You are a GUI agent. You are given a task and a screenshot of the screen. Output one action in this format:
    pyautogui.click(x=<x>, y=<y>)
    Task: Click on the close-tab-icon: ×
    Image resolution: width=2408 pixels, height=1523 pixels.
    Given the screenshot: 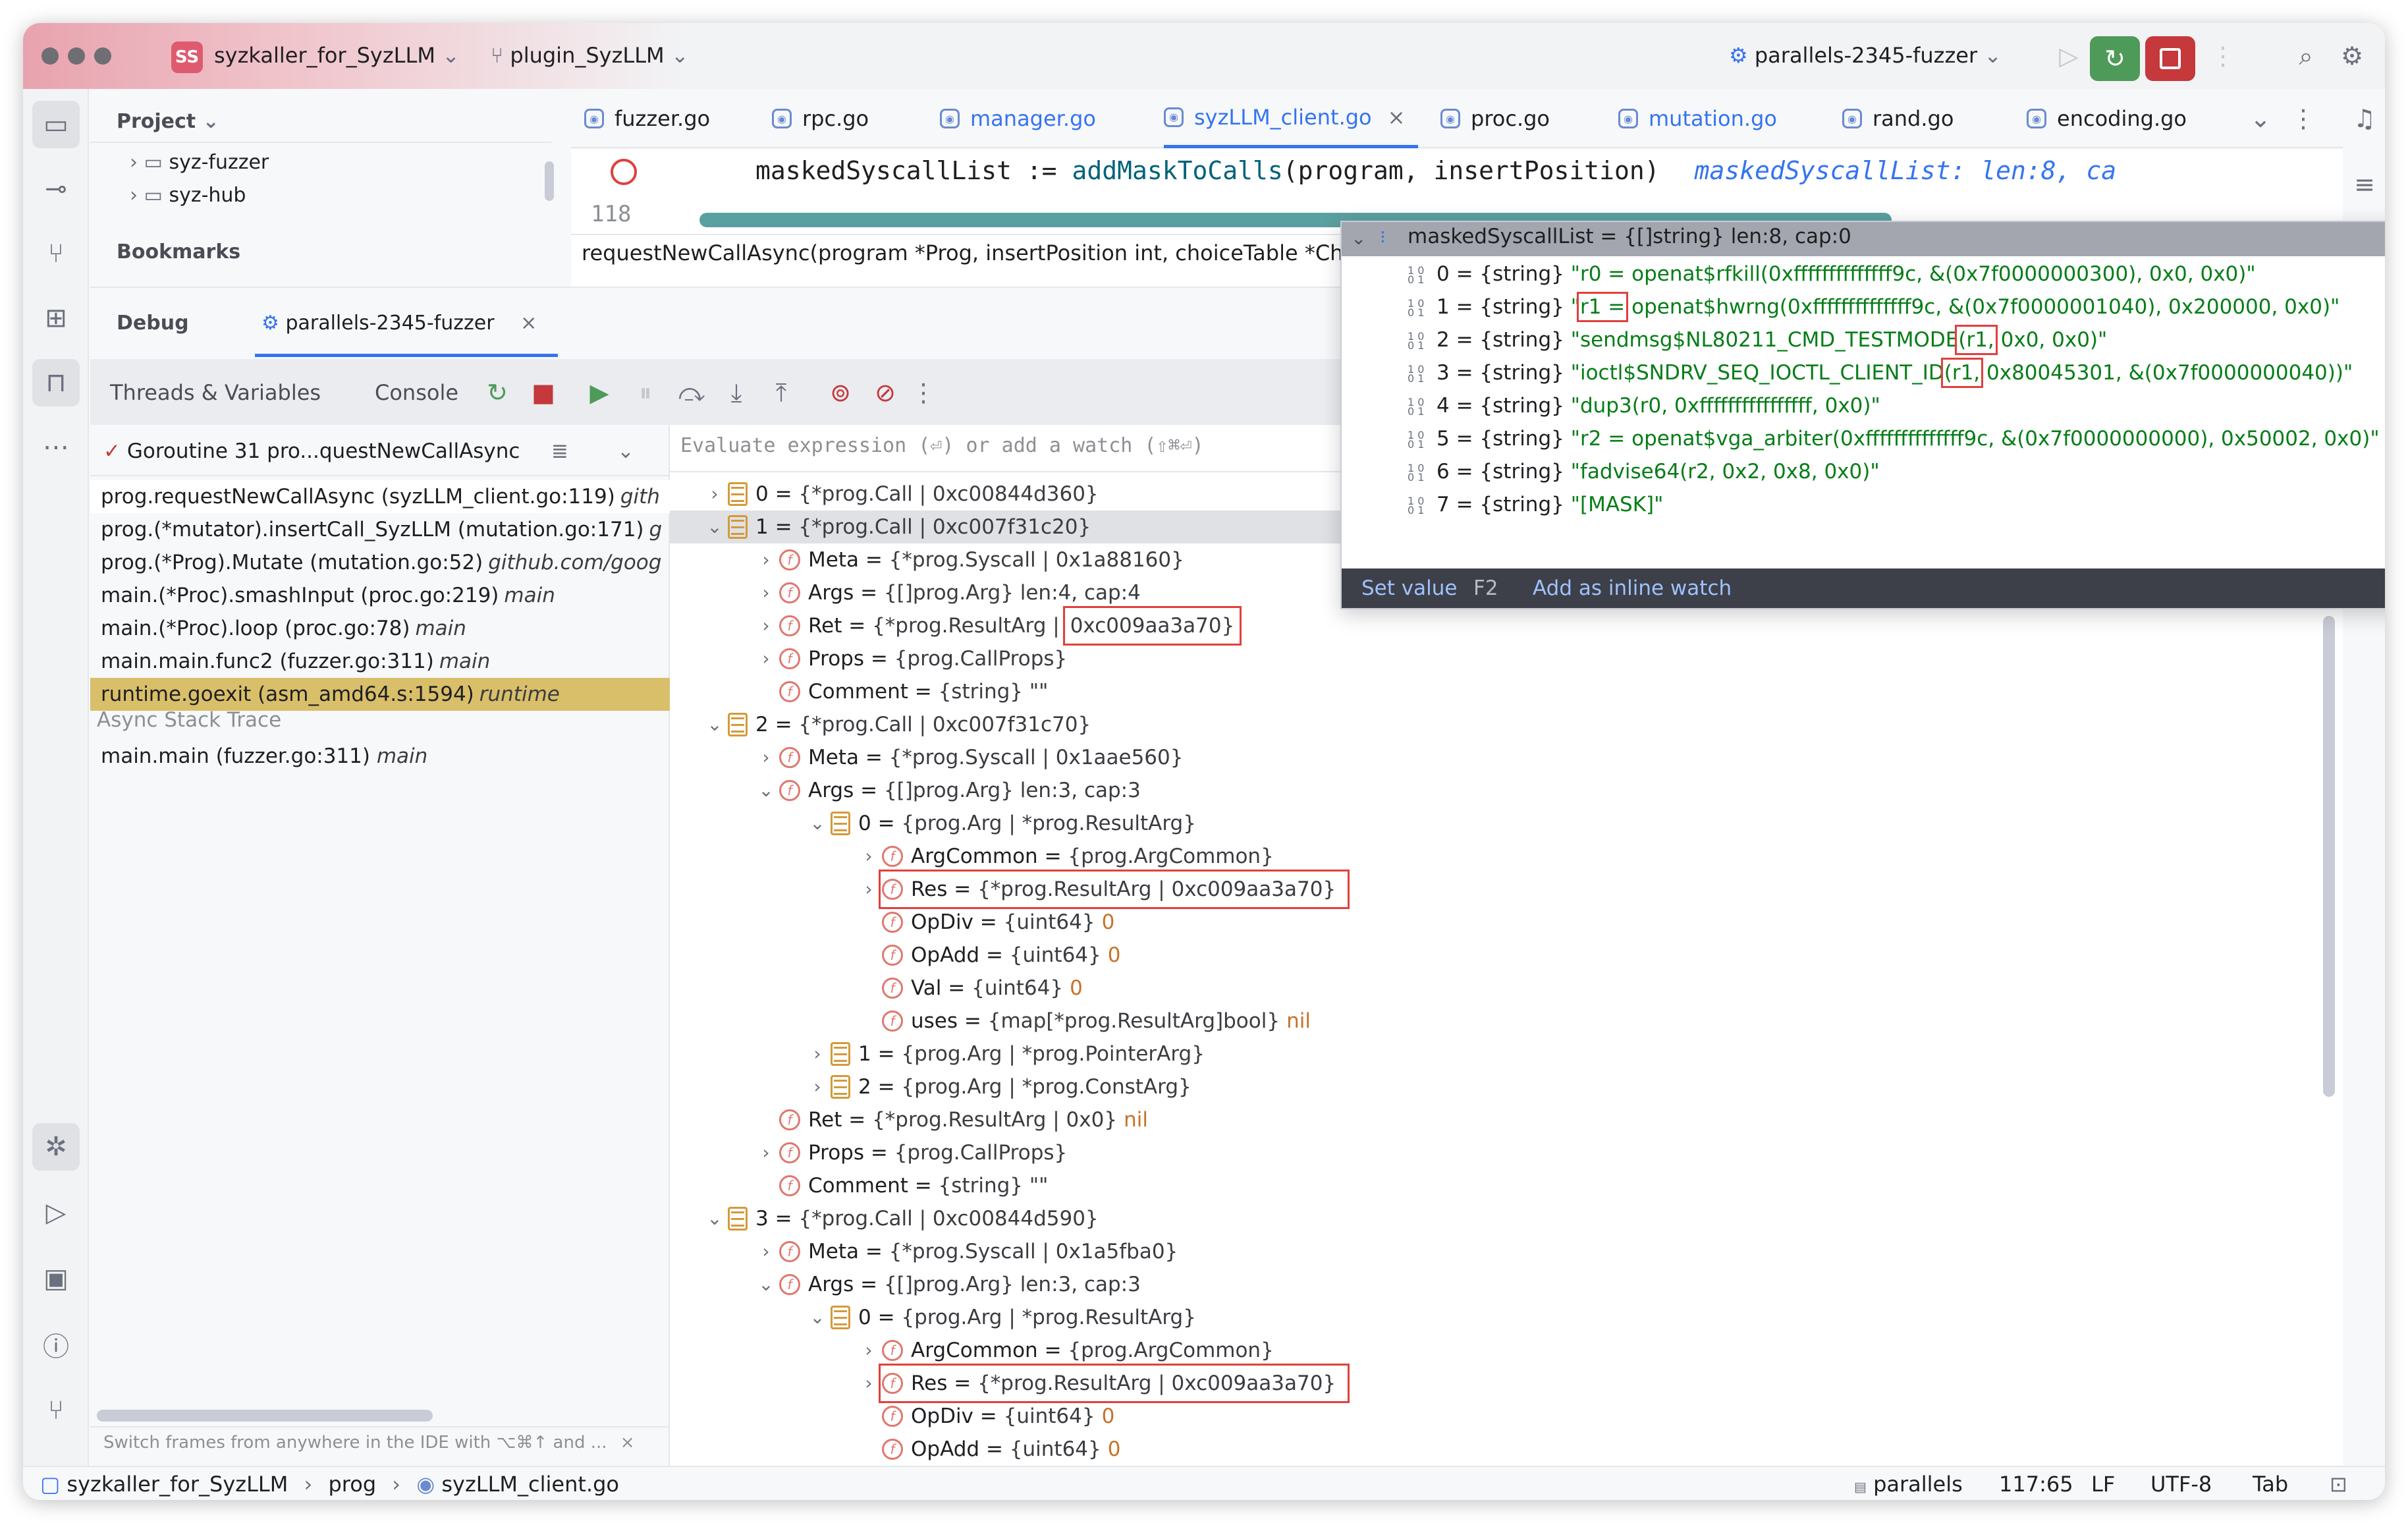 What is the action you would take?
    pyautogui.click(x=1397, y=117)
    